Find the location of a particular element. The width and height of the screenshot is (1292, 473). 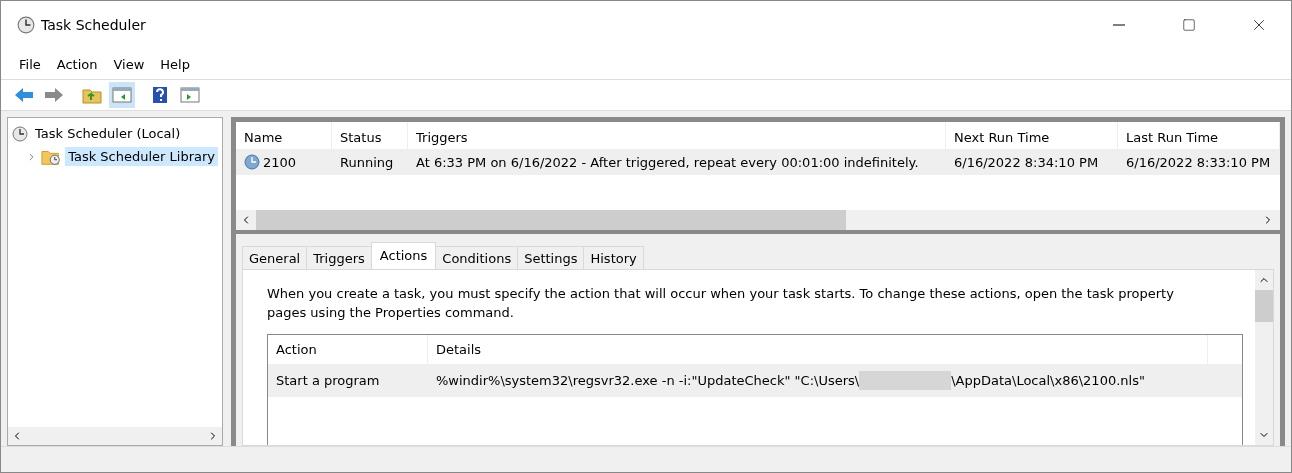

vertical-scrollbar is located at coordinates (1264, 357).